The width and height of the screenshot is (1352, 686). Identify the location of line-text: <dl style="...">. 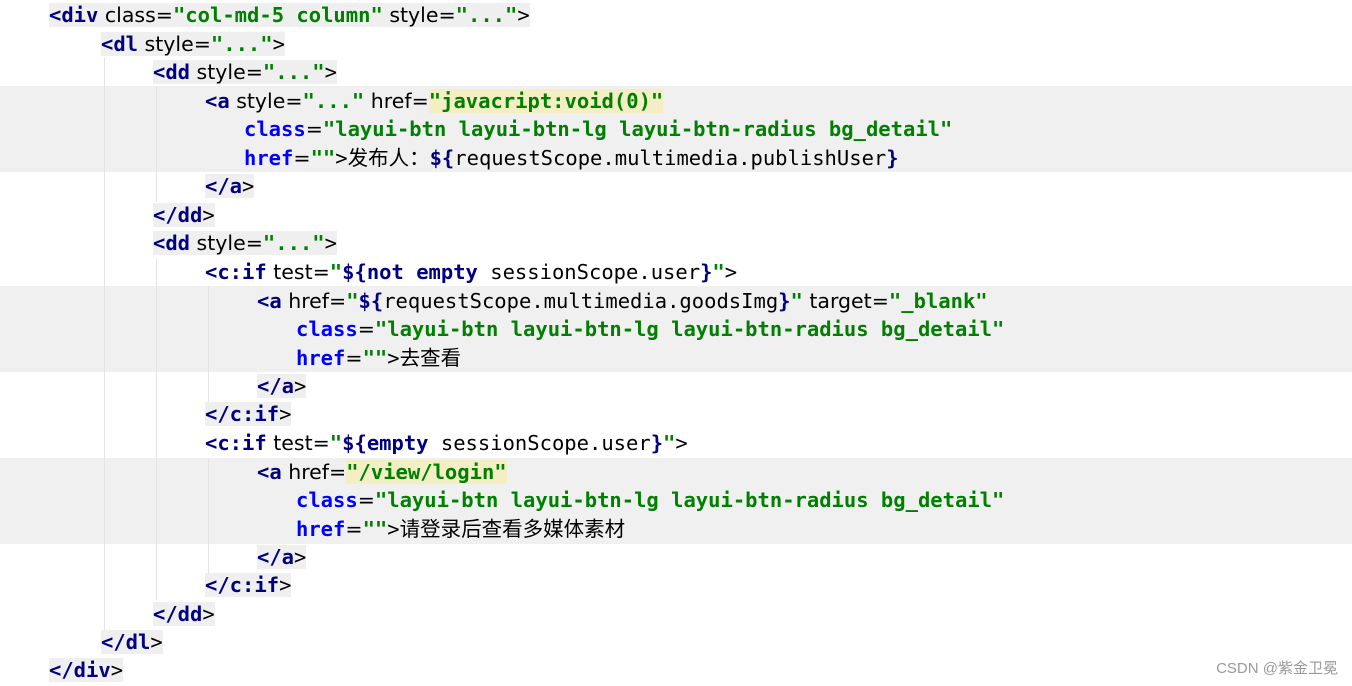
(193, 44).